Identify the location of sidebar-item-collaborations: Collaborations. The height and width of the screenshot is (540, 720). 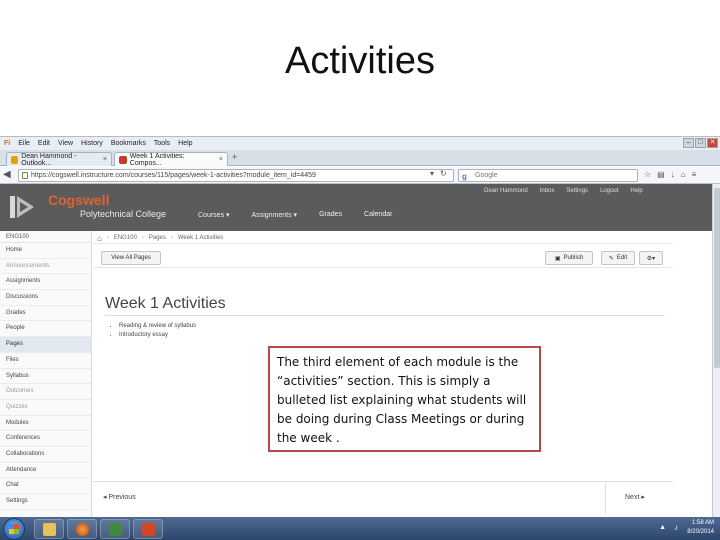
(45, 455).